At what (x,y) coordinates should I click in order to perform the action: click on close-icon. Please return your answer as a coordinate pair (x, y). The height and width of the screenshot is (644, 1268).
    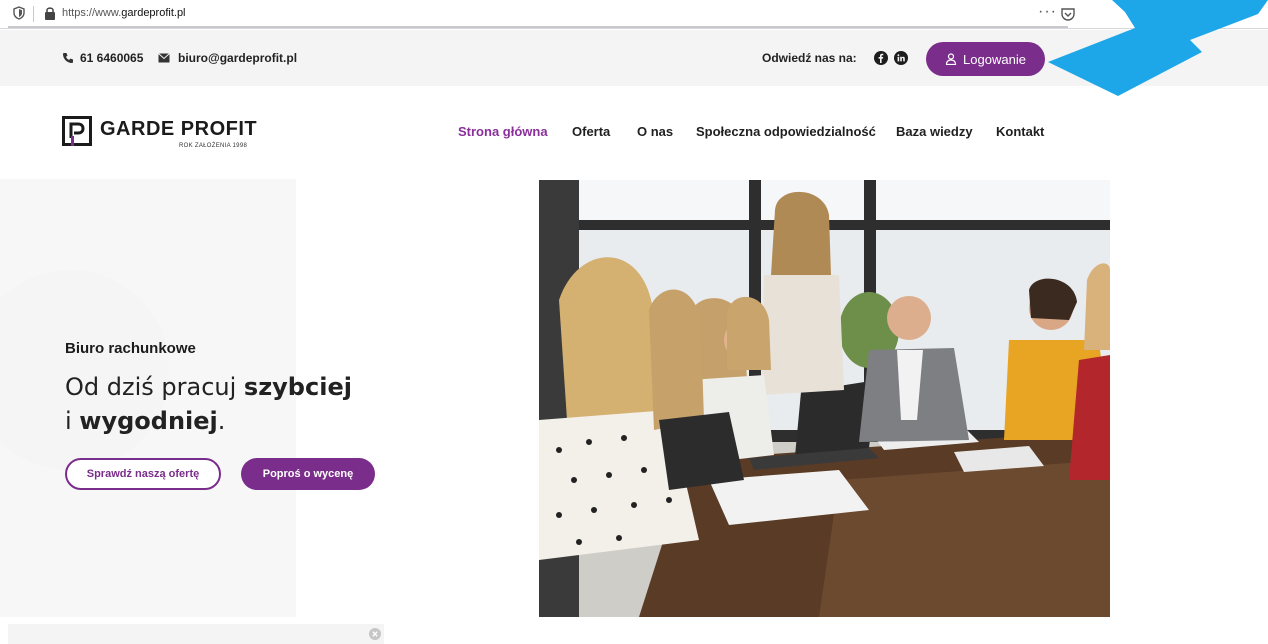
    Looking at the image, I should click on (375, 634).